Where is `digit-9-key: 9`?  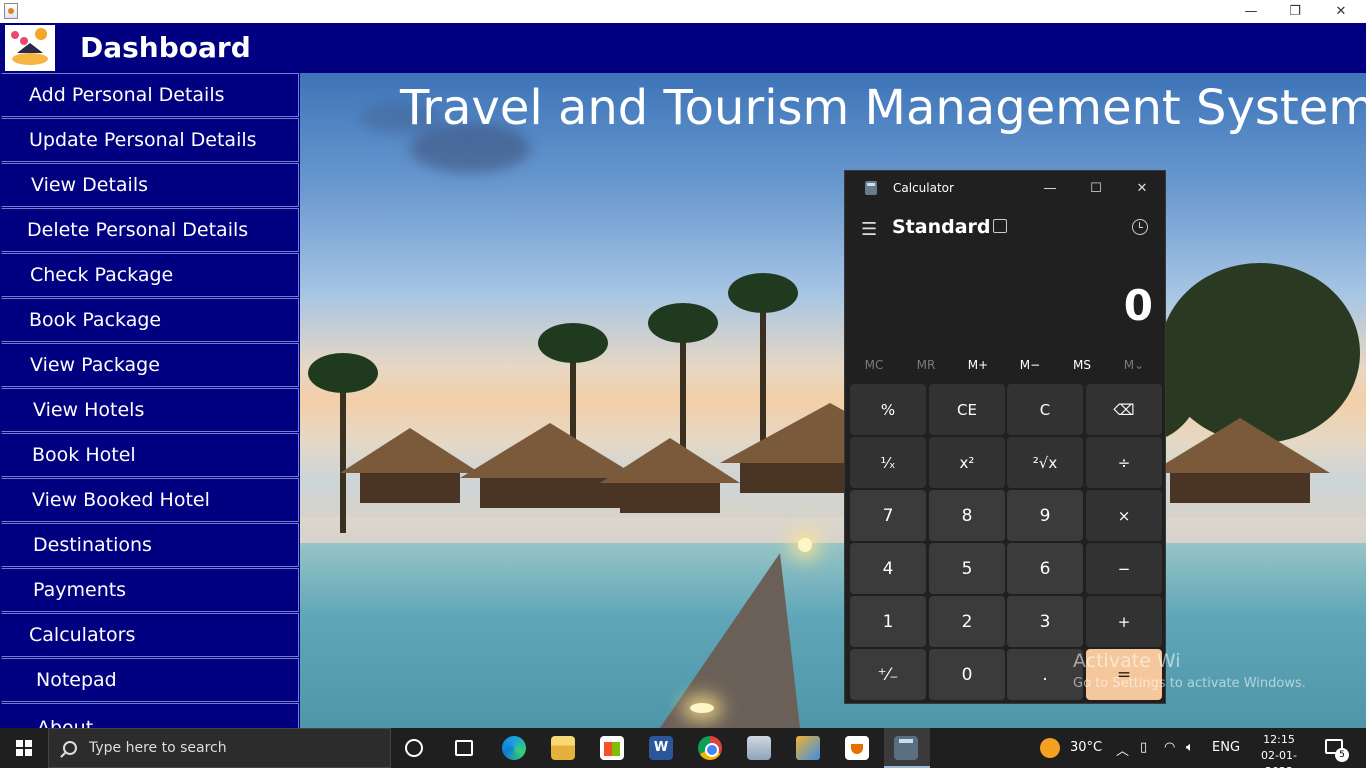 digit-9-key: 9 is located at coordinates (1045, 515).